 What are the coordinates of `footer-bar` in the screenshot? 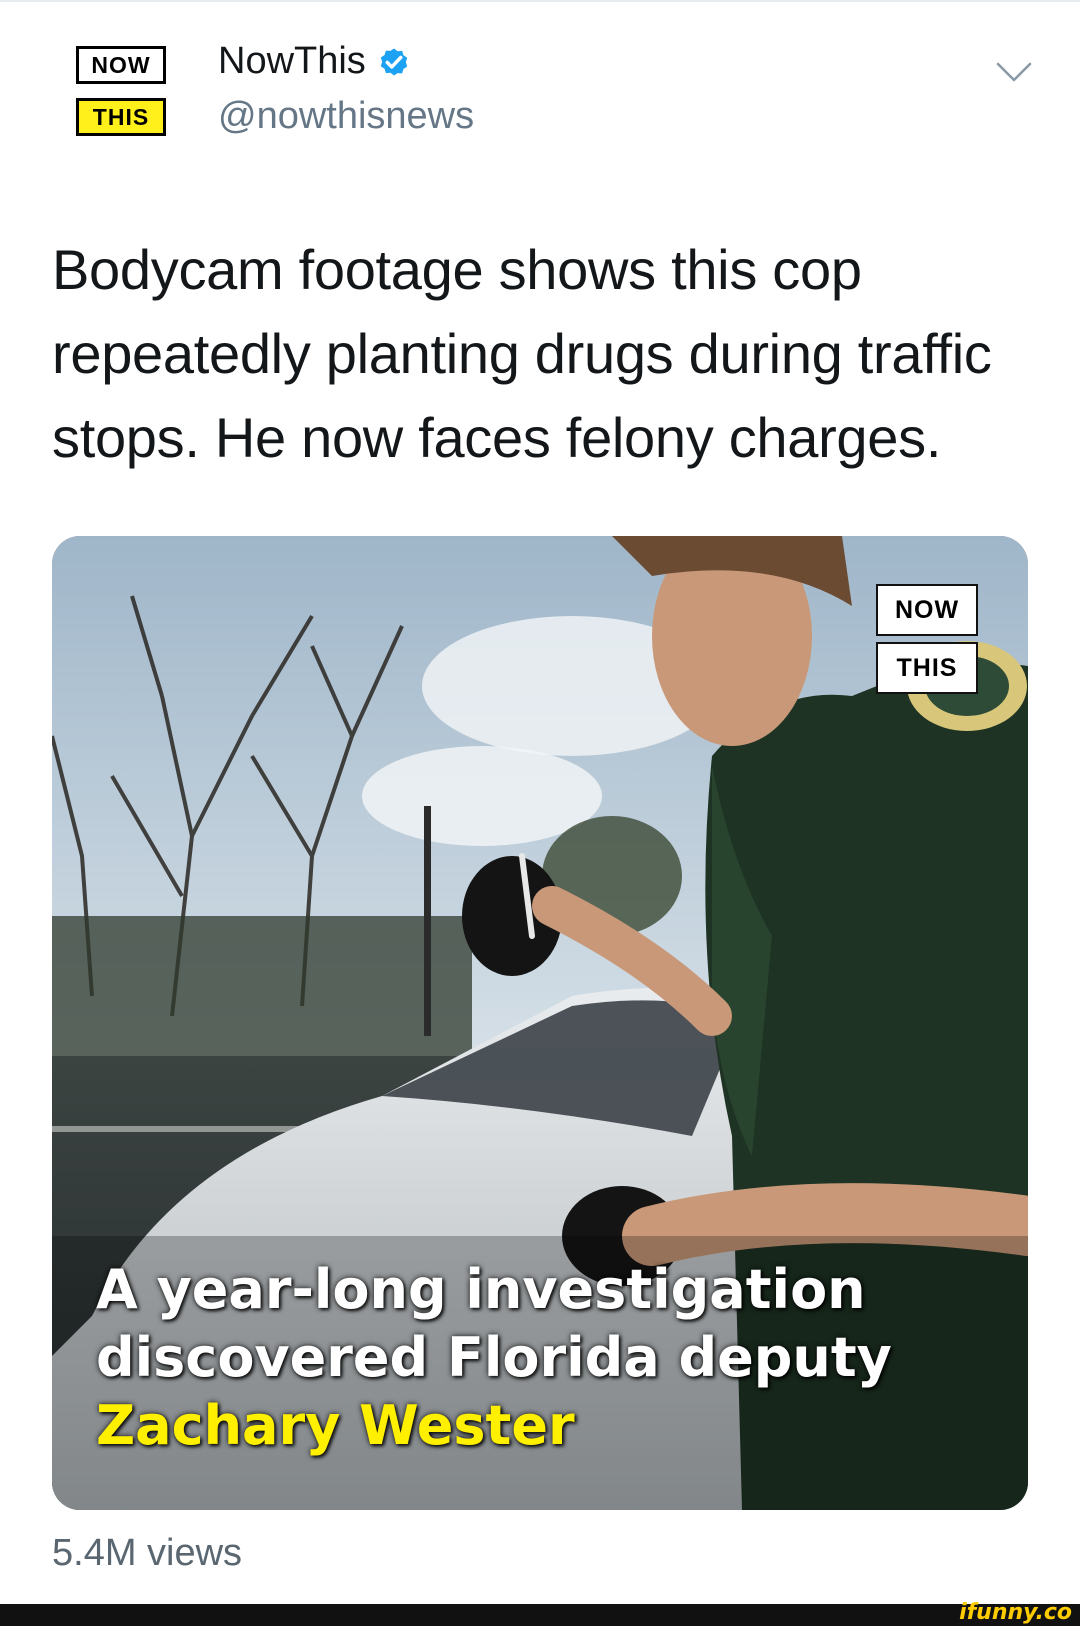 It's located at (540, 1615).